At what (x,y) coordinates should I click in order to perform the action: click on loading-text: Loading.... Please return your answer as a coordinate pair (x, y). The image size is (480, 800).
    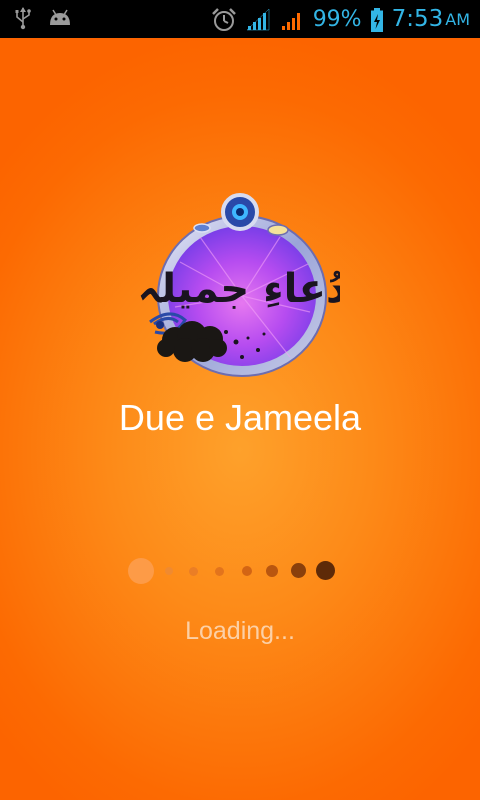
    Looking at the image, I should click on (240, 631).